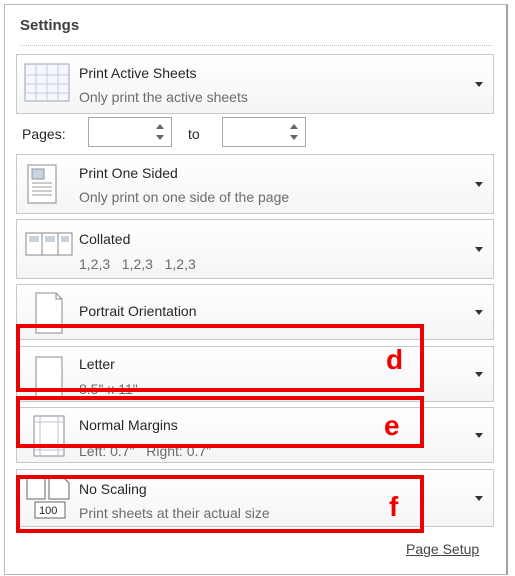 The width and height of the screenshot is (515, 576). Describe the element at coordinates (138, 311) in the screenshot. I see `orientation-title: Portrait Orientation` at that location.